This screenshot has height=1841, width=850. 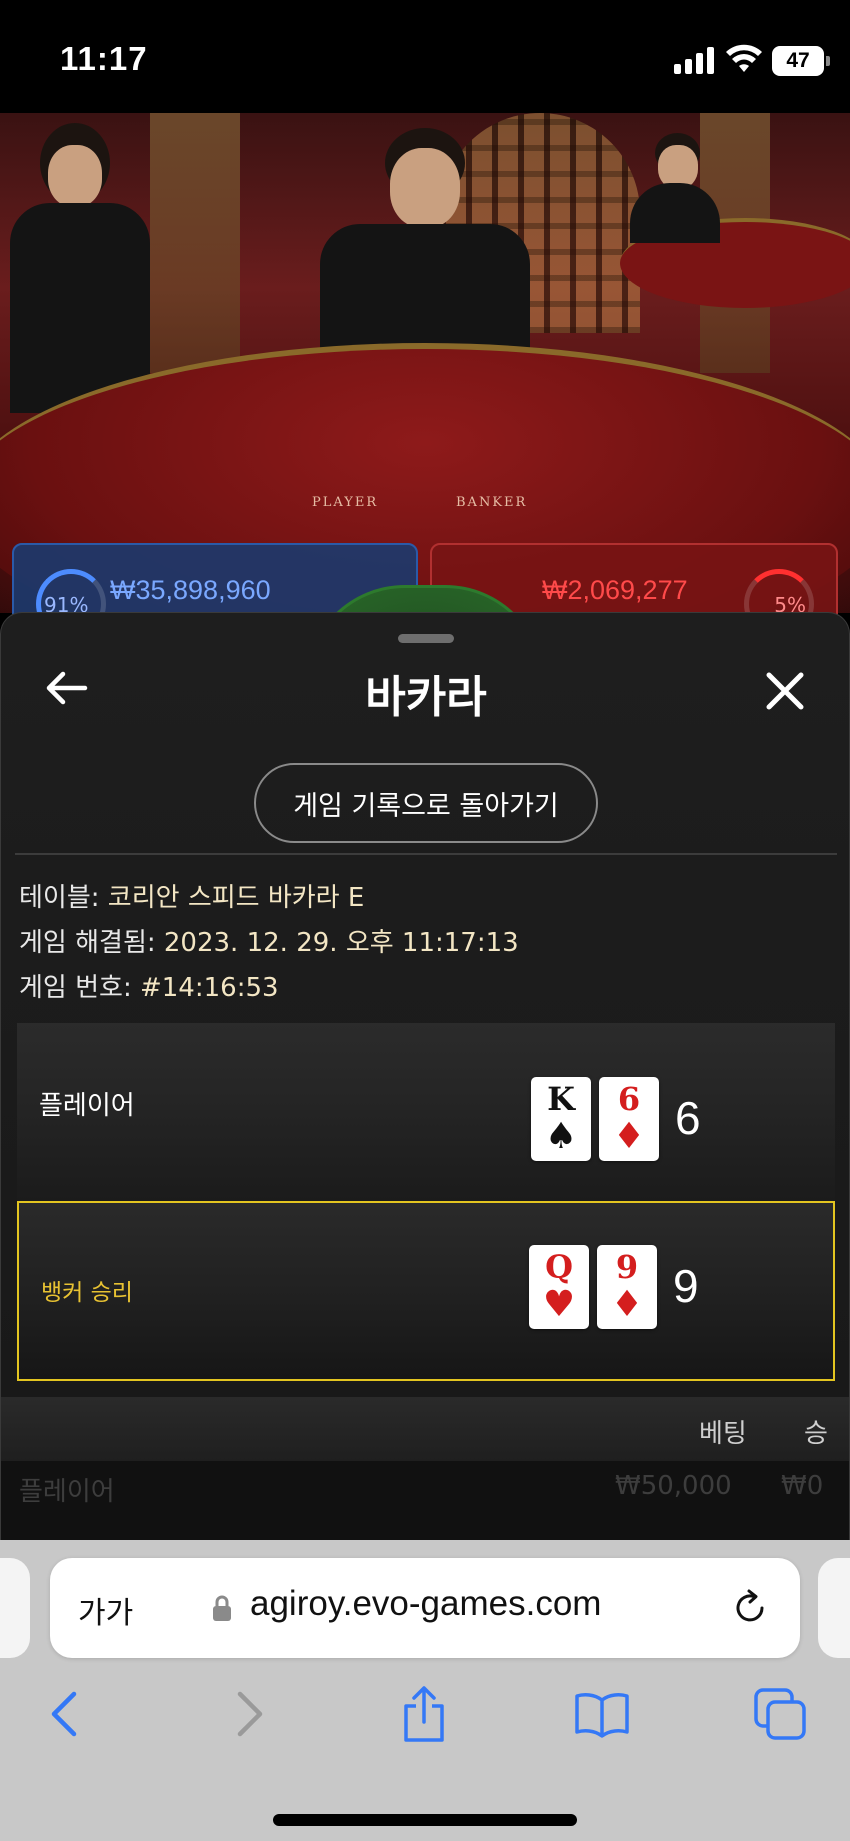 What do you see at coordinates (816, 1434) in the screenshot?
I see `header-win: 승` at bounding box center [816, 1434].